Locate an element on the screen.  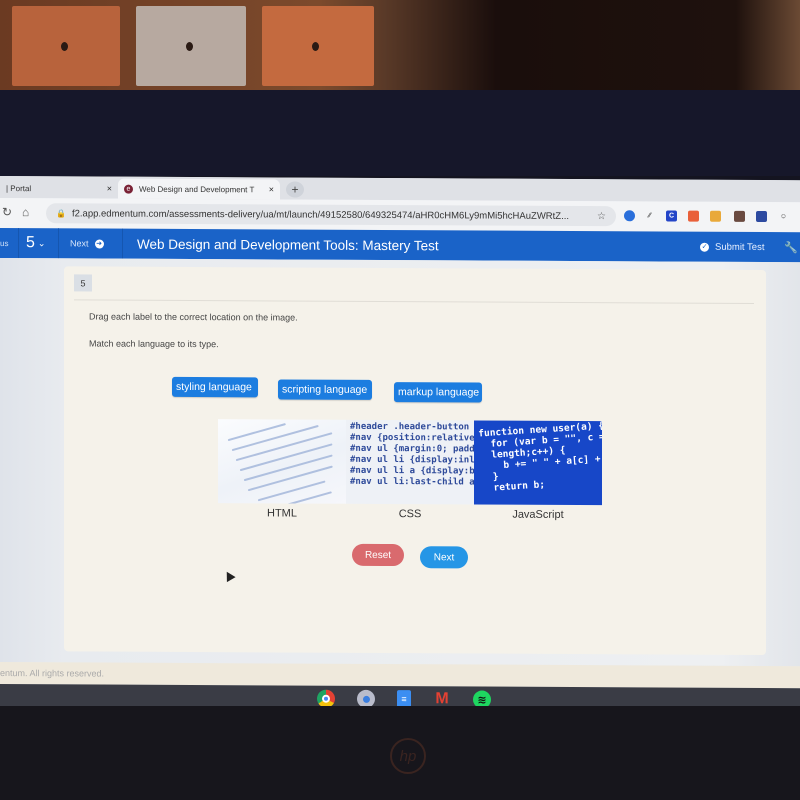
label-scripting-language: scripting language is located at coordinates (325, 389).